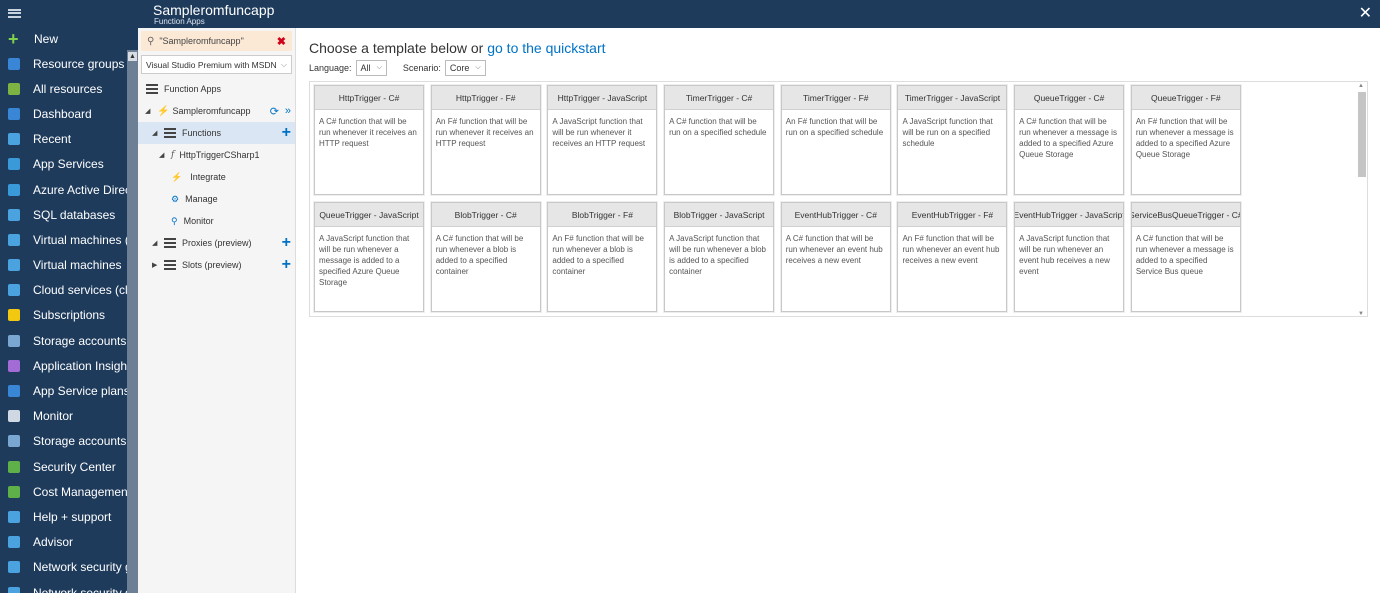 The width and height of the screenshot is (1380, 593). I want to click on nav-item-resource-groups: Resource groups, so click(69, 63).